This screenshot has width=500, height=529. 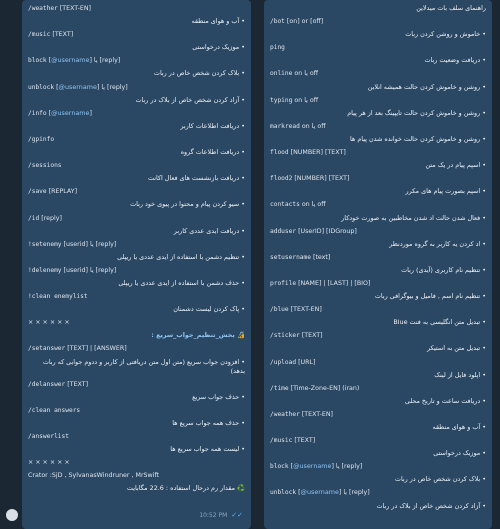 What do you see at coordinates (378, 178) in the screenshot?
I see `command-line: flood2 [NUMBER] [TEXT]` at bounding box center [378, 178].